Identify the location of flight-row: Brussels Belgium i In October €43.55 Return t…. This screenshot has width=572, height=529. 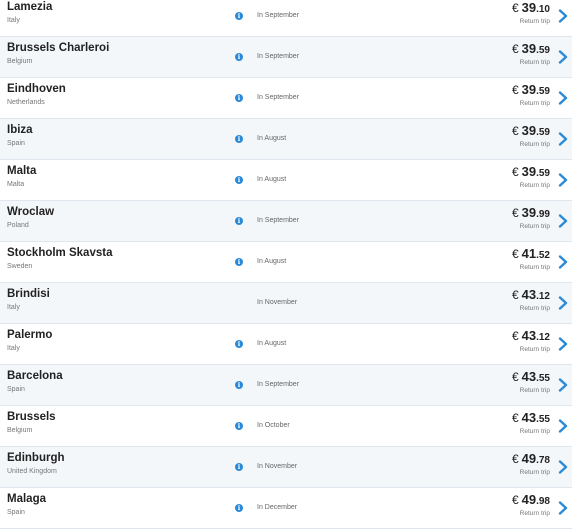
(286, 426).